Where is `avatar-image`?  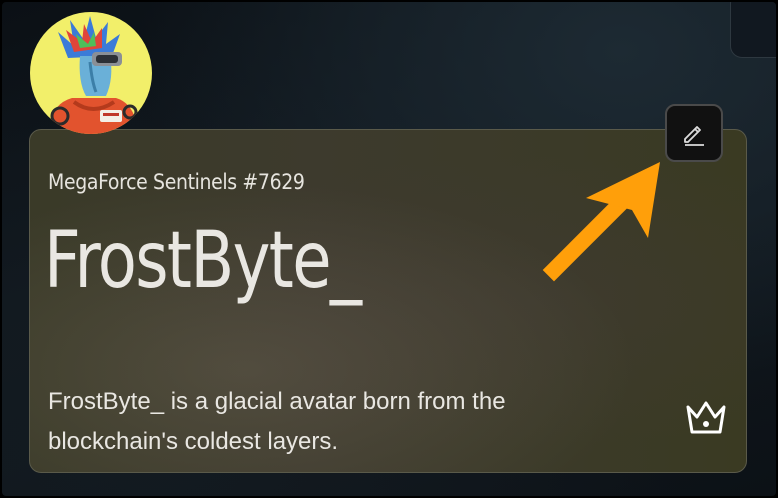 avatar-image is located at coordinates (91, 73).